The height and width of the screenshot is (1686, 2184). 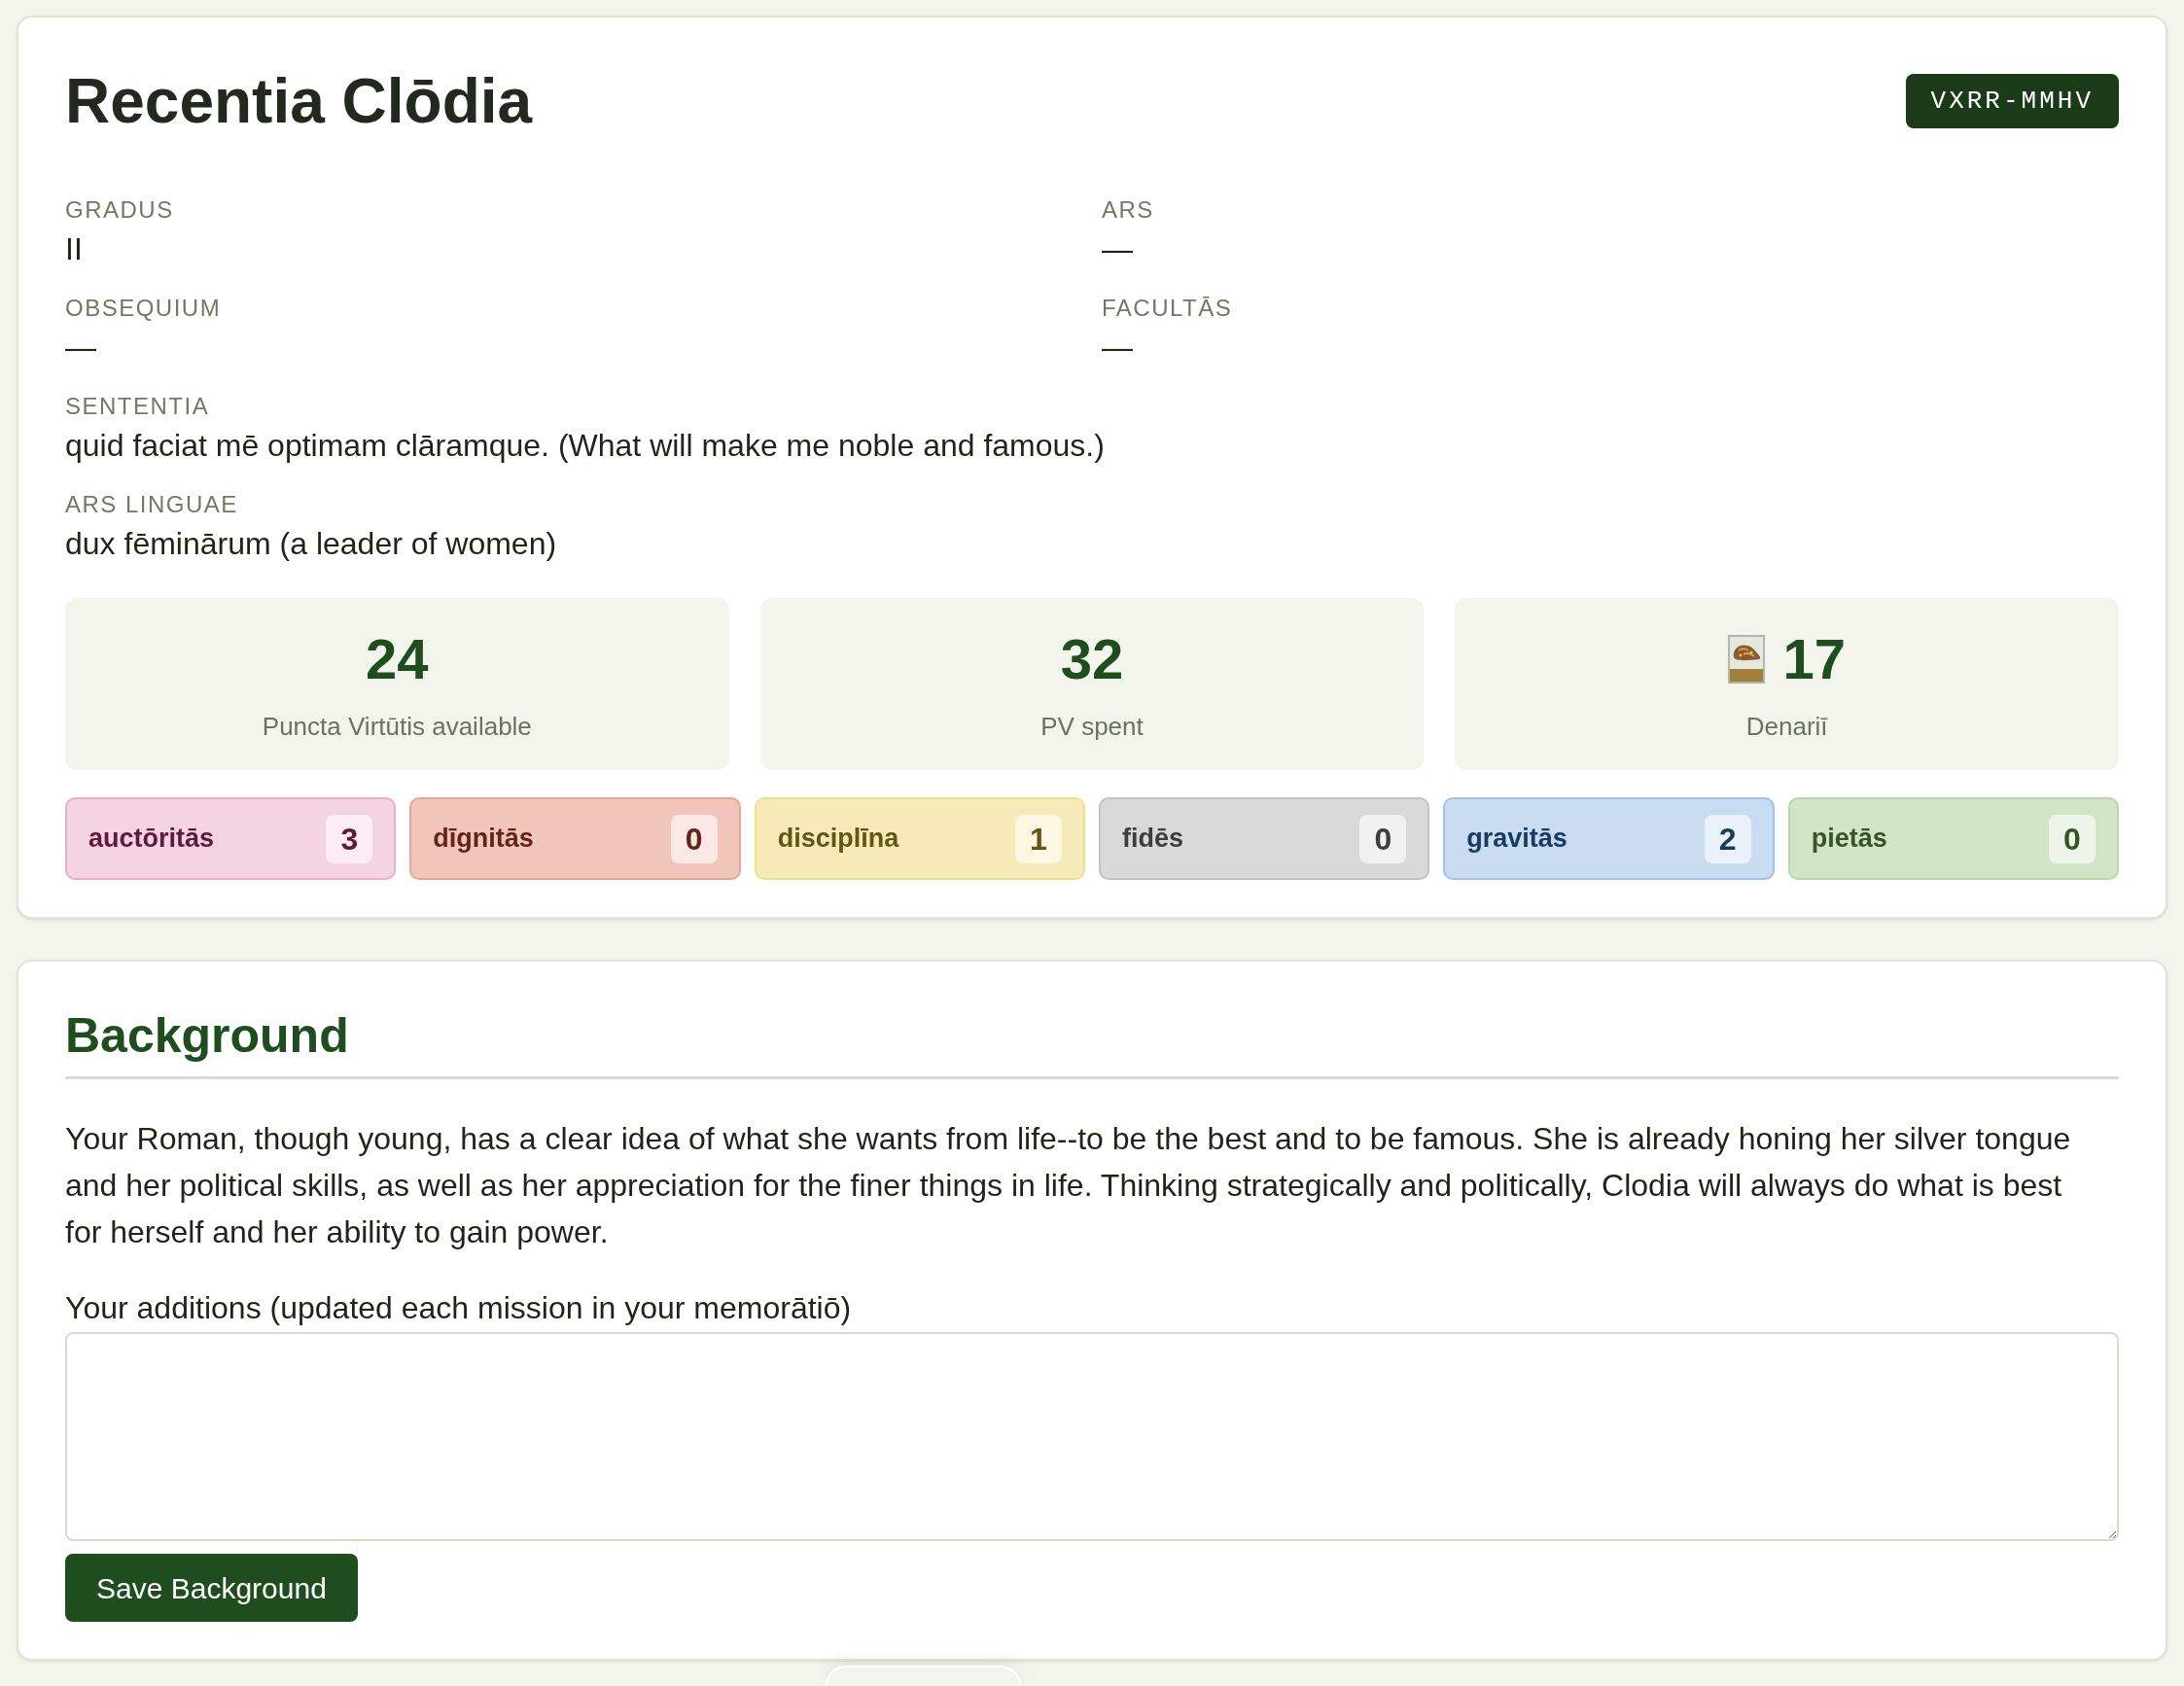 I want to click on field-value: dux fēminārum (a leader of women), so click(x=311, y=544).